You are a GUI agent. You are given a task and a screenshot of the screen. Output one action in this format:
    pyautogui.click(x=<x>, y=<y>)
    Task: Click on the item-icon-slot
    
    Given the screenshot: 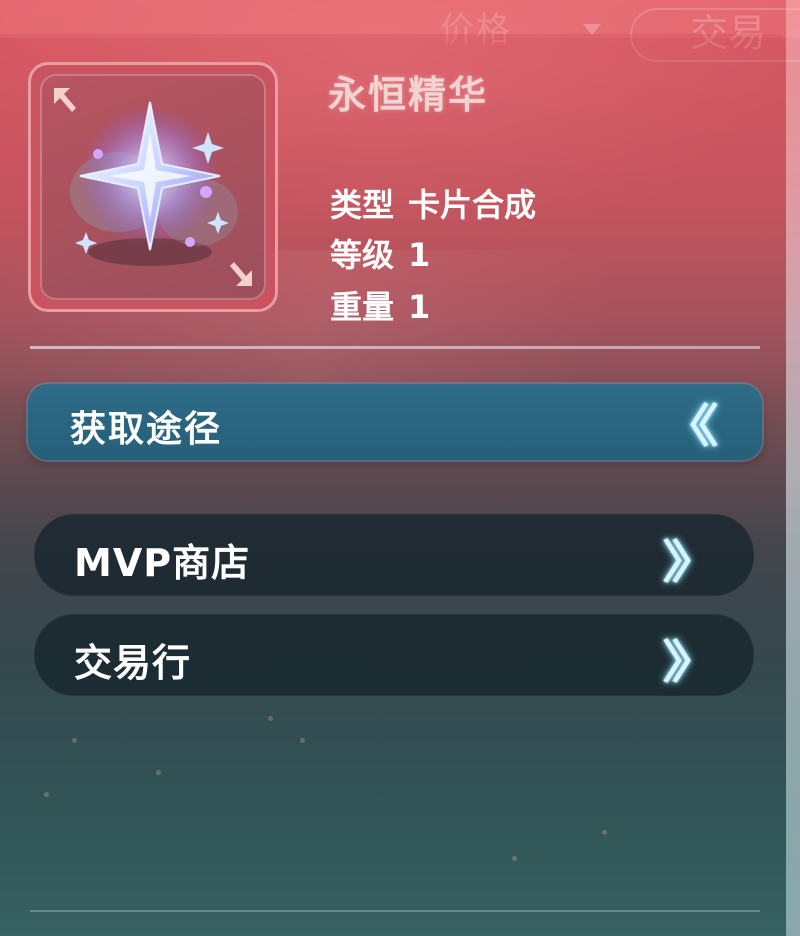 What is the action you would take?
    pyautogui.click(x=153, y=187)
    